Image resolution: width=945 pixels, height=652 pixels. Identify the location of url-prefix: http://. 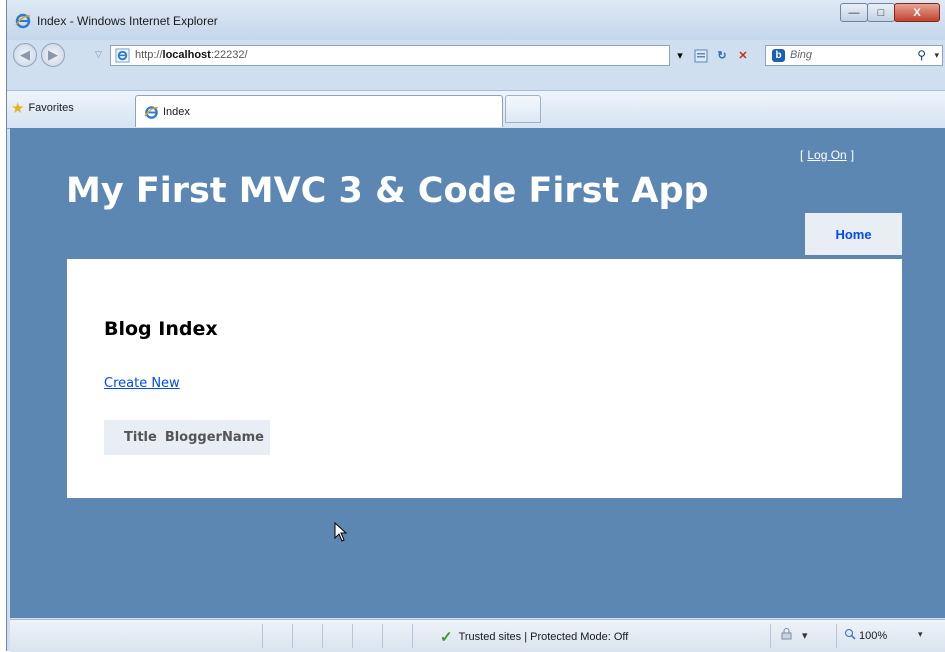
(149, 55).